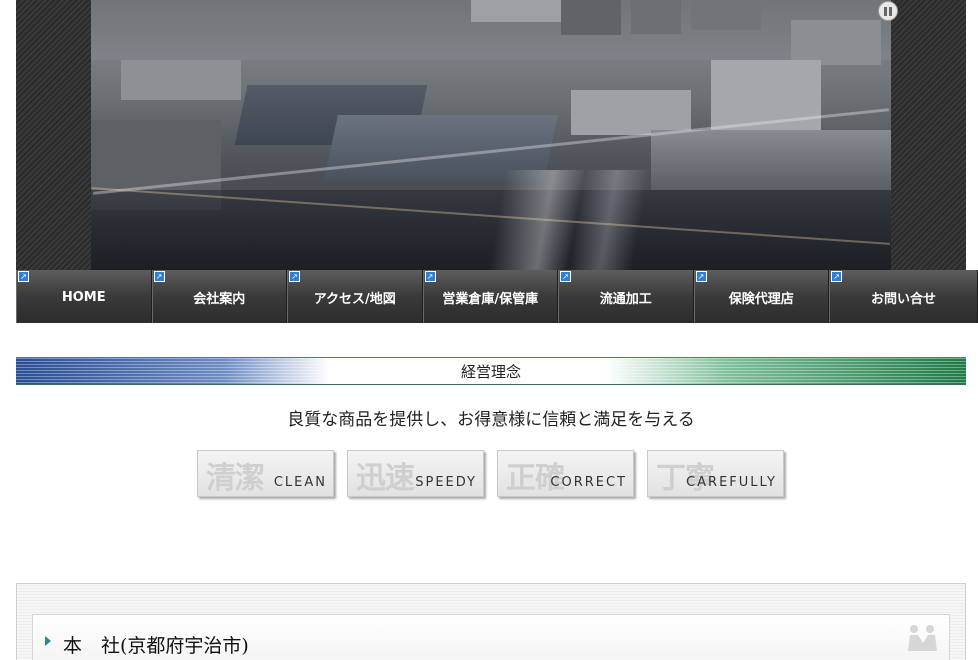 Image resolution: width=978 pixels, height=660 pixels. I want to click on nav-item-insurance: ↗ 保険代理店, so click(761, 296).